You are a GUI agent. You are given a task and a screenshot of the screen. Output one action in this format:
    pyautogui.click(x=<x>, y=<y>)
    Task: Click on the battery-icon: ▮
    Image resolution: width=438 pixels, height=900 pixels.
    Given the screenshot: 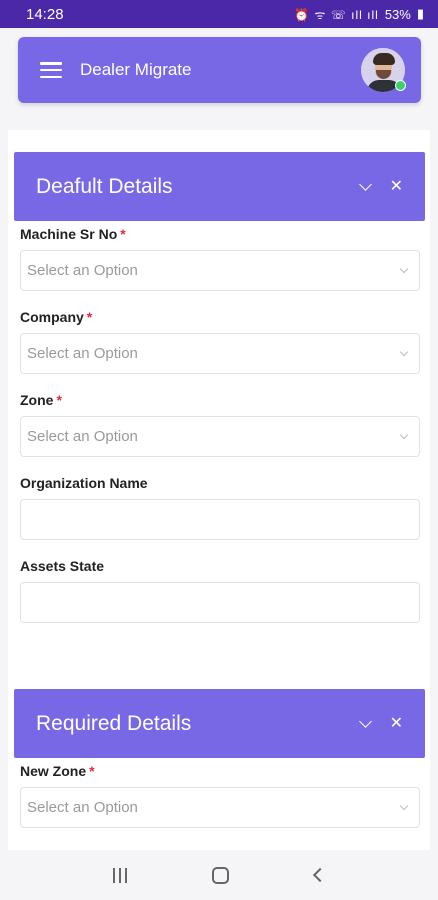 What is the action you would take?
    pyautogui.click(x=420, y=13)
    